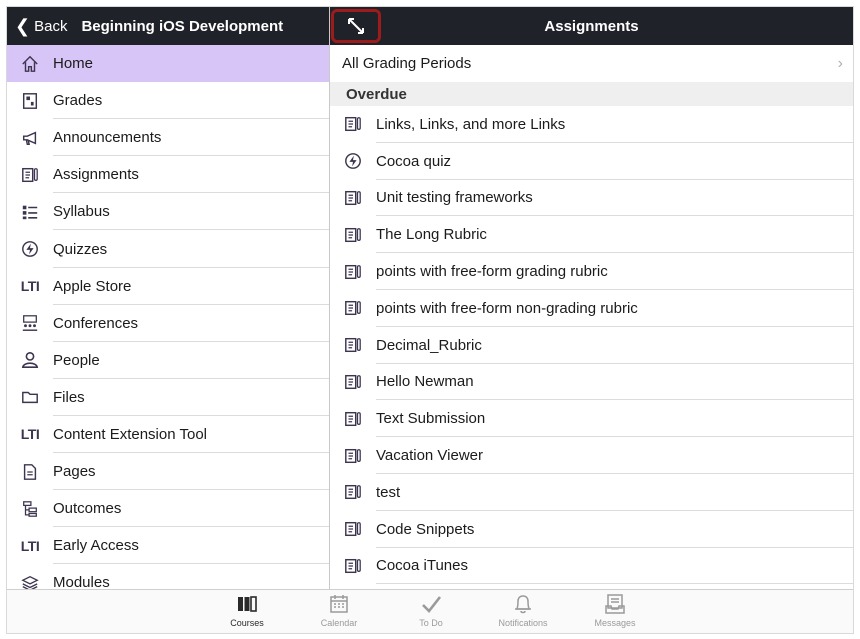  What do you see at coordinates (30, 212) in the screenshot?
I see `syllabus-icon` at bounding box center [30, 212].